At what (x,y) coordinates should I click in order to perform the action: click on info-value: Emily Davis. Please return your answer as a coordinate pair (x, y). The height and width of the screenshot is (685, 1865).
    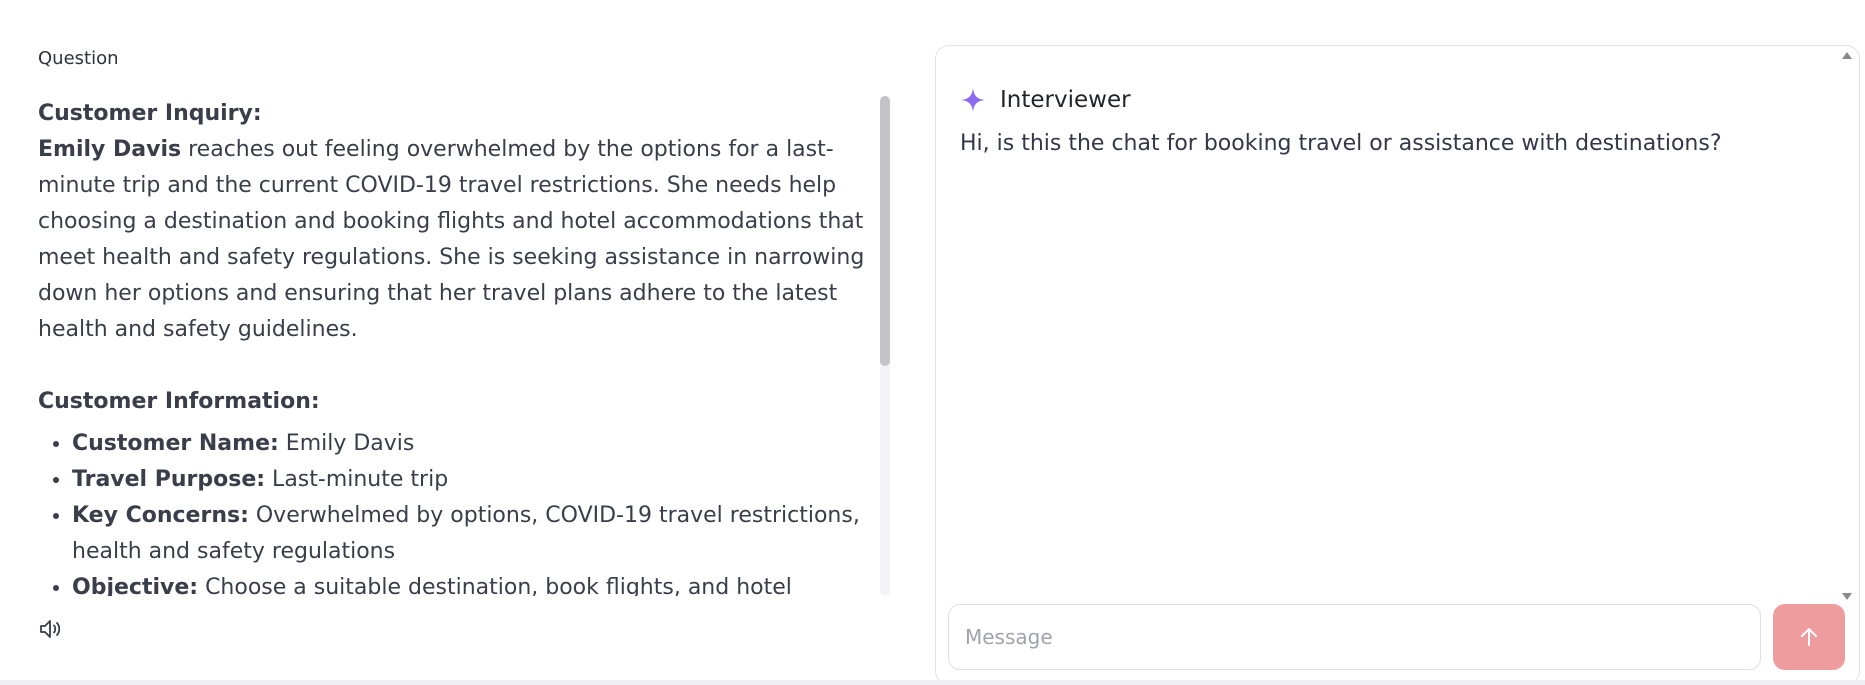
    Looking at the image, I should click on (346, 443).